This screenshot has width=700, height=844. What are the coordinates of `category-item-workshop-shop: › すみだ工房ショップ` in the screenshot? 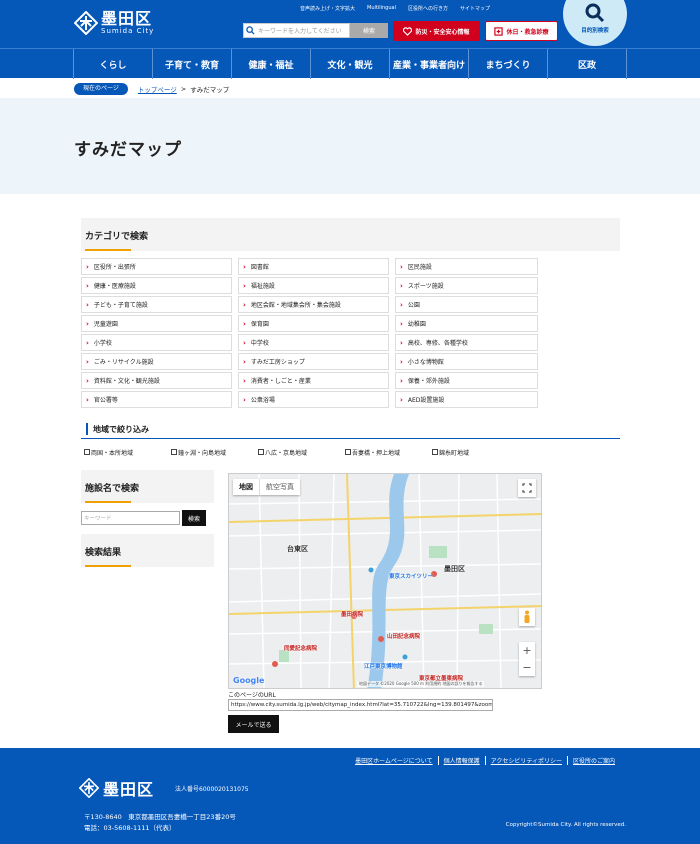 It's located at (313, 361).